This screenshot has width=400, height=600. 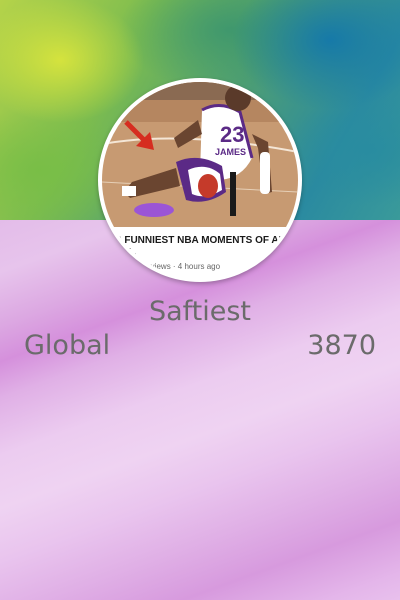 What do you see at coordinates (126, 252) in the screenshot?
I see `video-title-line2: ME..` at bounding box center [126, 252].